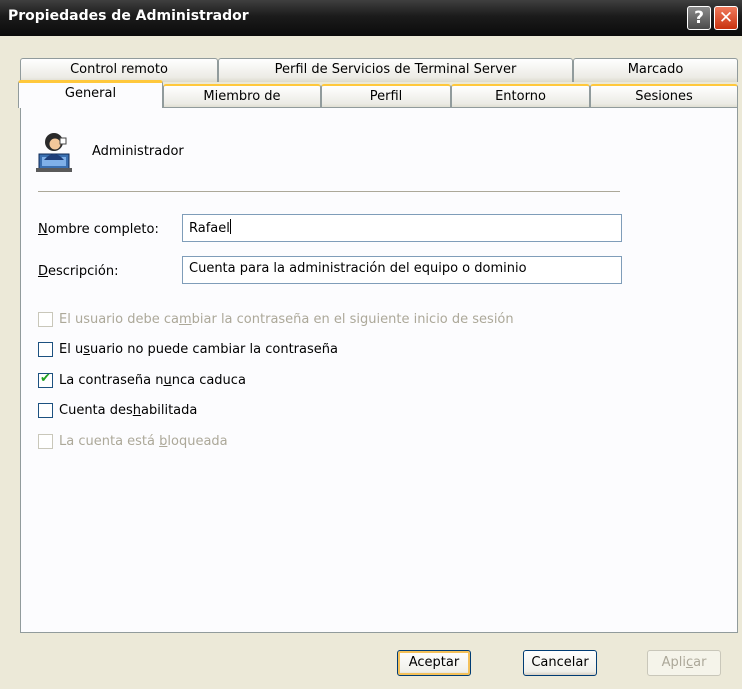 The width and height of the screenshot is (742, 689). Describe the element at coordinates (119, 70) in the screenshot. I see `tab-control-remoto: Control remoto` at that location.